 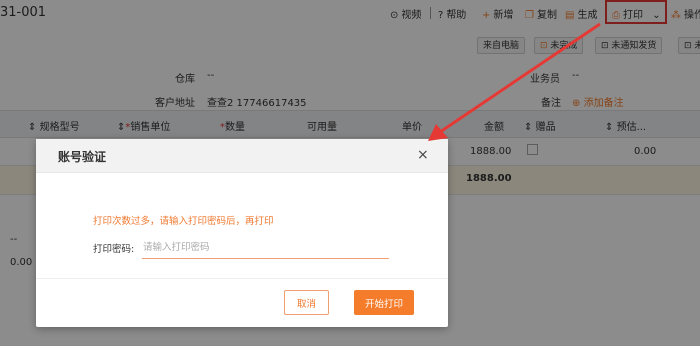 What do you see at coordinates (384, 302) in the screenshot?
I see `start-print-button: 开始打印` at bounding box center [384, 302].